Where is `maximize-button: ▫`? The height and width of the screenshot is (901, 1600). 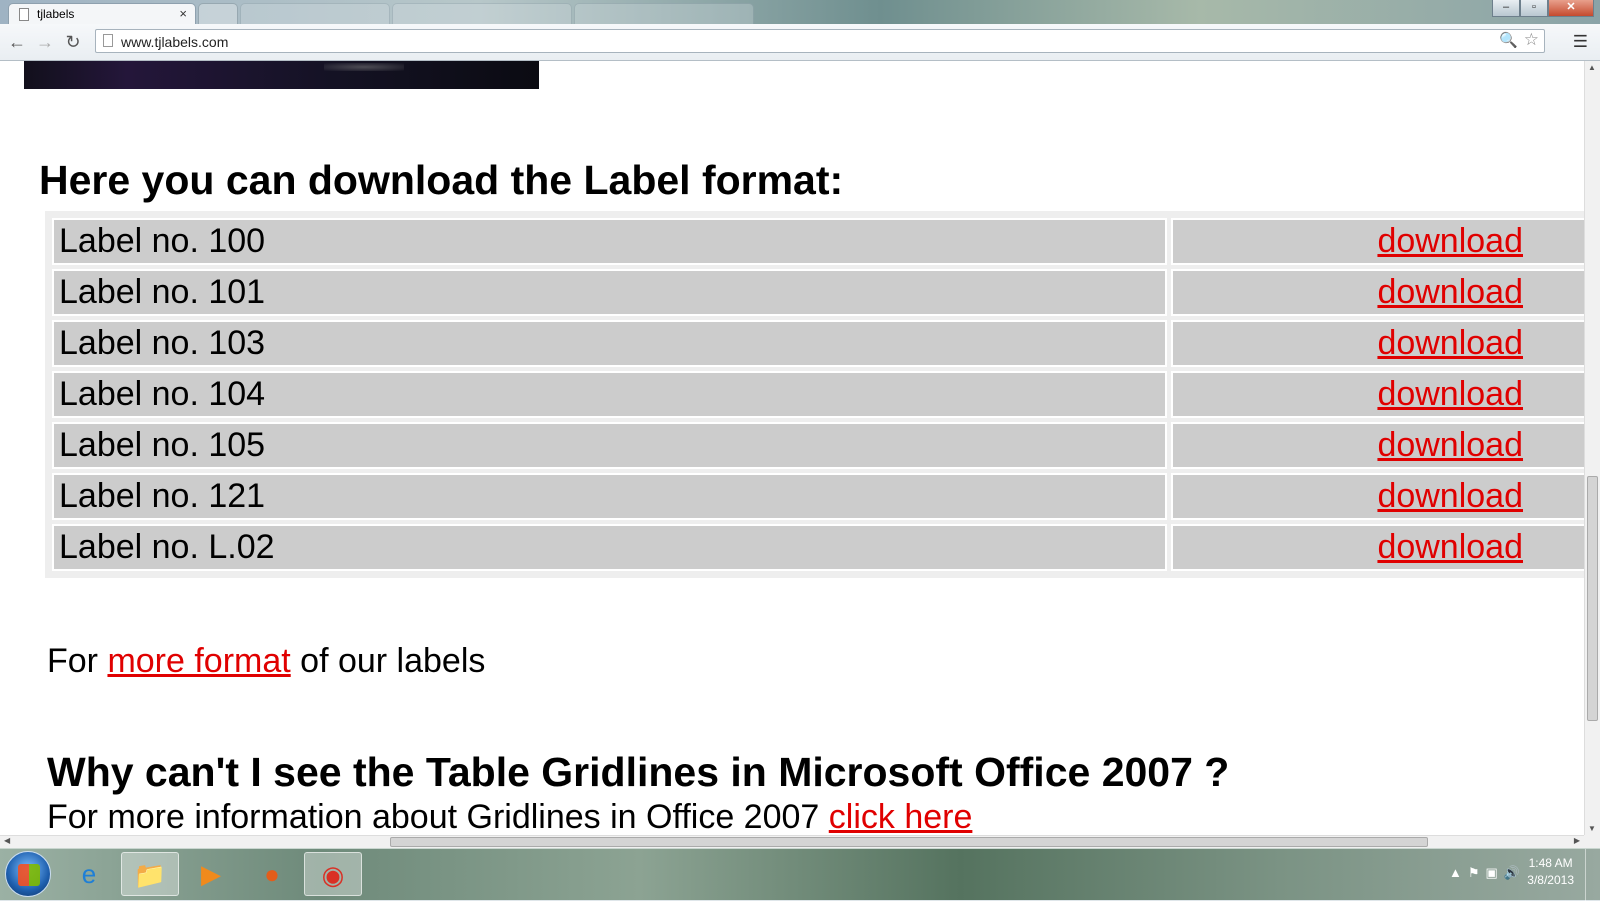 maximize-button: ▫ is located at coordinates (1534, 8).